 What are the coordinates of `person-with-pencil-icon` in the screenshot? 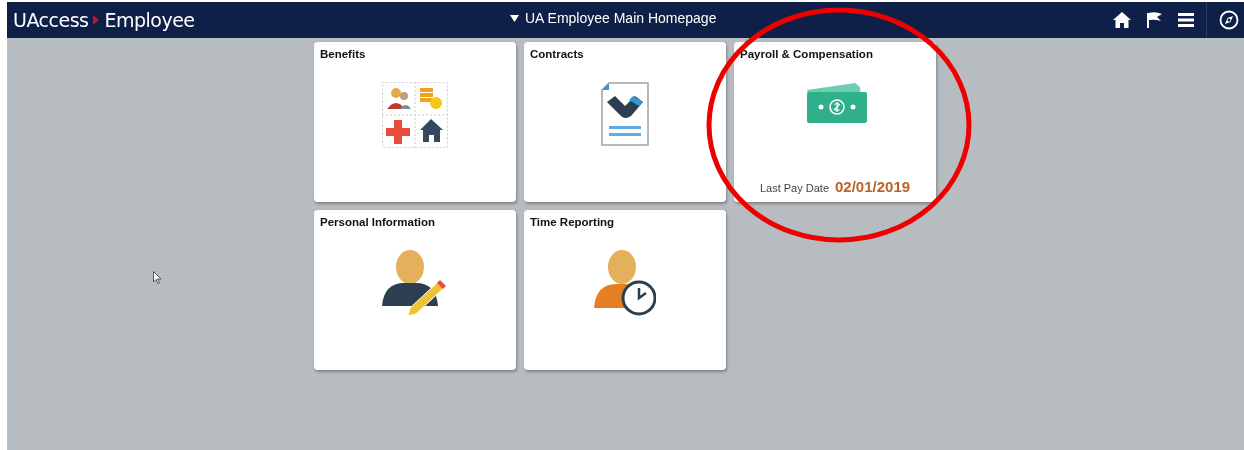 It's located at (415, 283).